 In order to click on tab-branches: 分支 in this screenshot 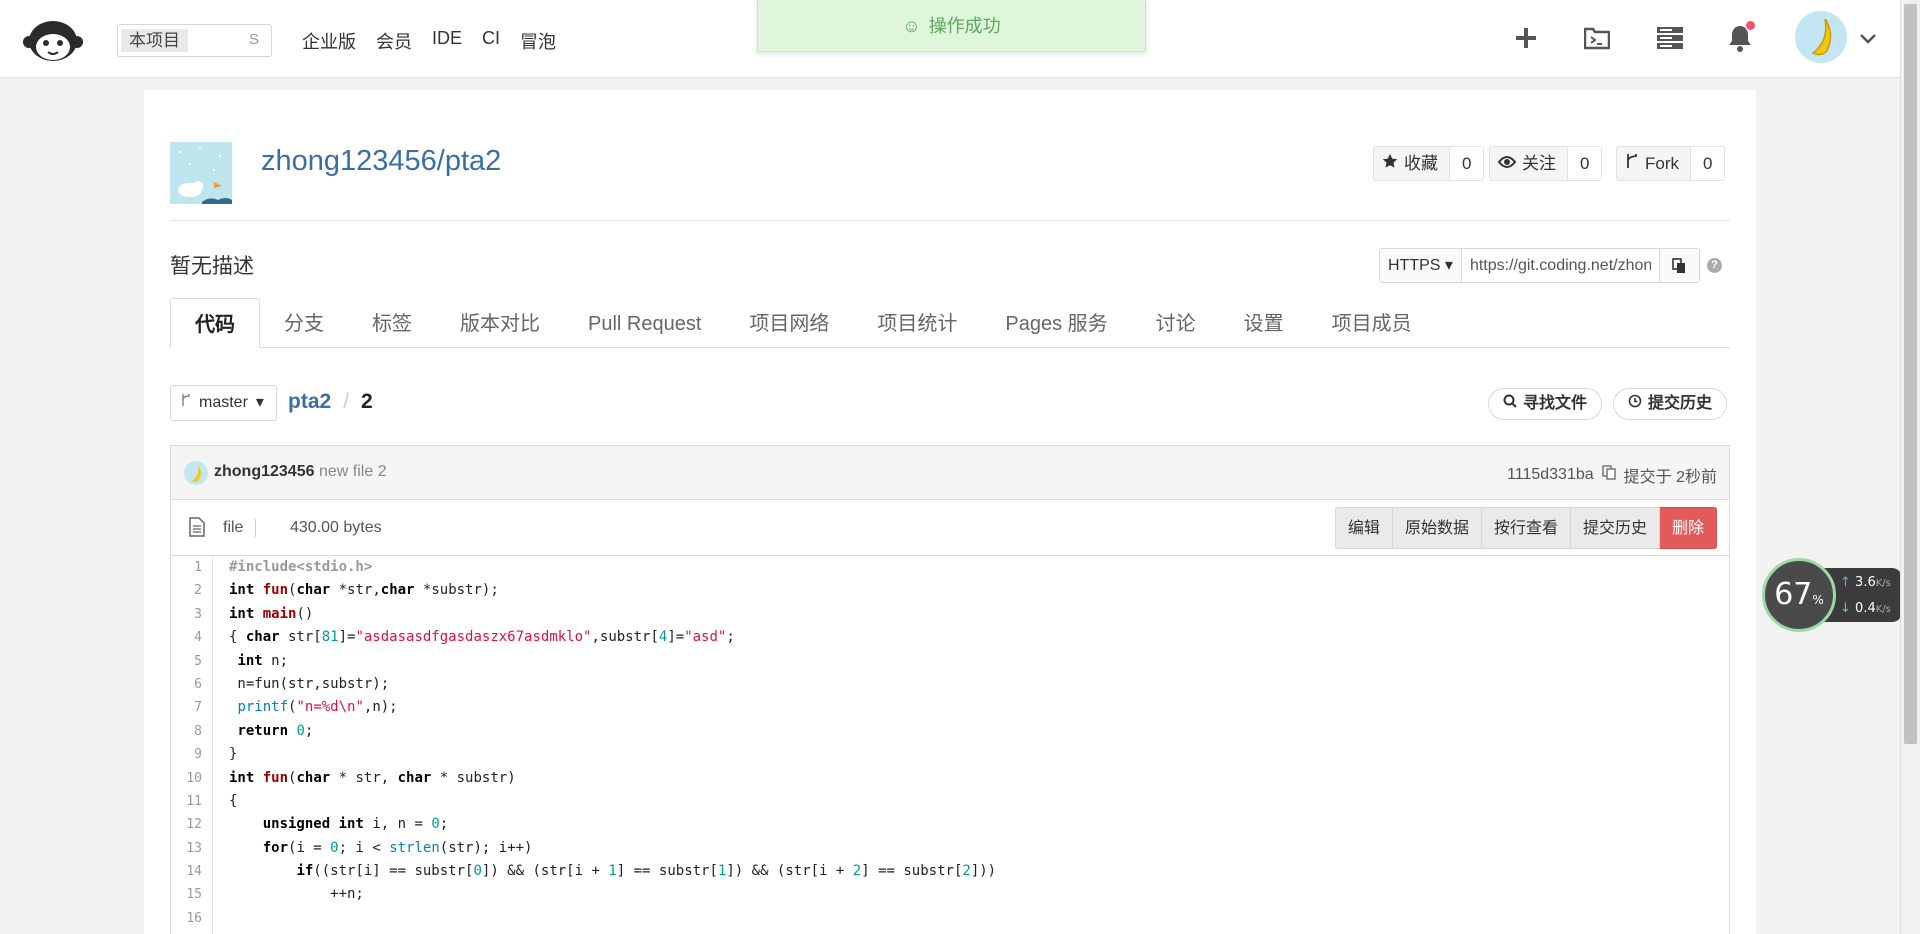, I will do `click(304, 323)`.